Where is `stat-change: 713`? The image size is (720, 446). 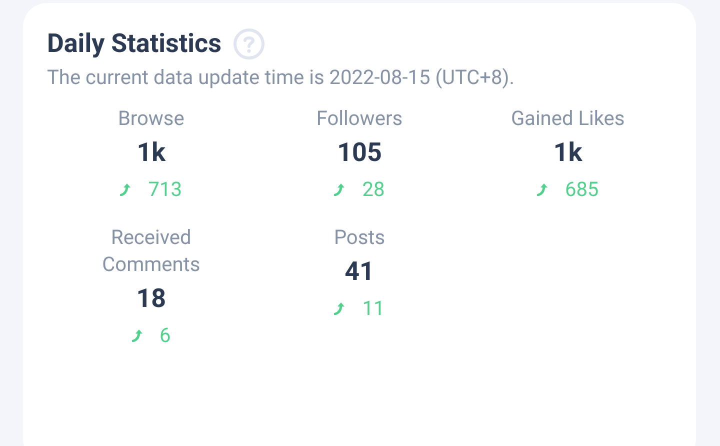
stat-change: 713 is located at coordinates (165, 189).